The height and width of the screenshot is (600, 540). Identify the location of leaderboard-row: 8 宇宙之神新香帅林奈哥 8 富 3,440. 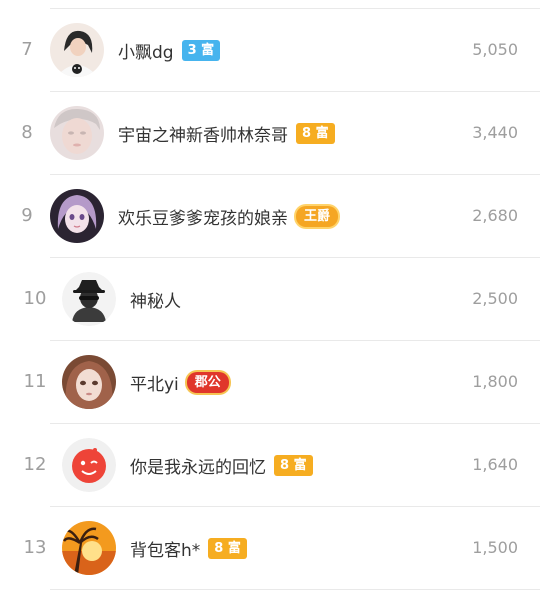
(270, 133).